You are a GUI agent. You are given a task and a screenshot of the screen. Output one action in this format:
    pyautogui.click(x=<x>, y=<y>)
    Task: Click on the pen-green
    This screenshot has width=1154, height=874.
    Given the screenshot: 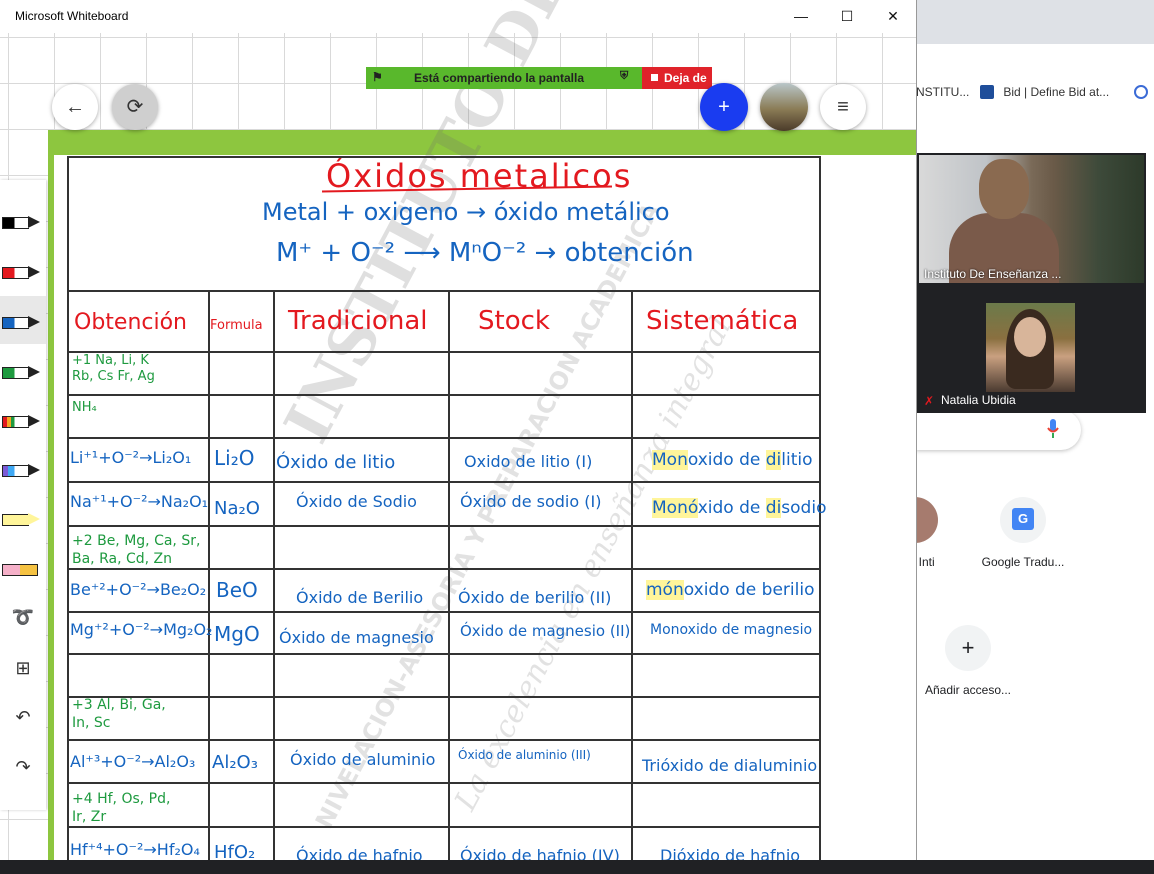 What is the action you would take?
    pyautogui.click(x=21, y=372)
    